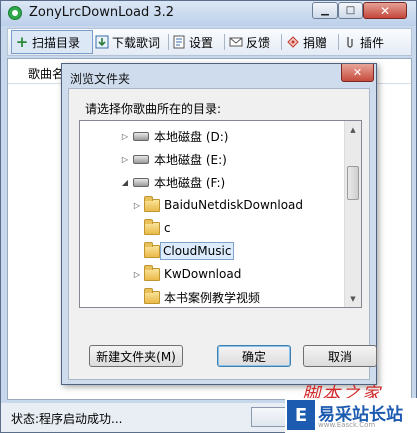  What do you see at coordinates (212, 228) in the screenshot?
I see `tree-item-folder: c` at bounding box center [212, 228].